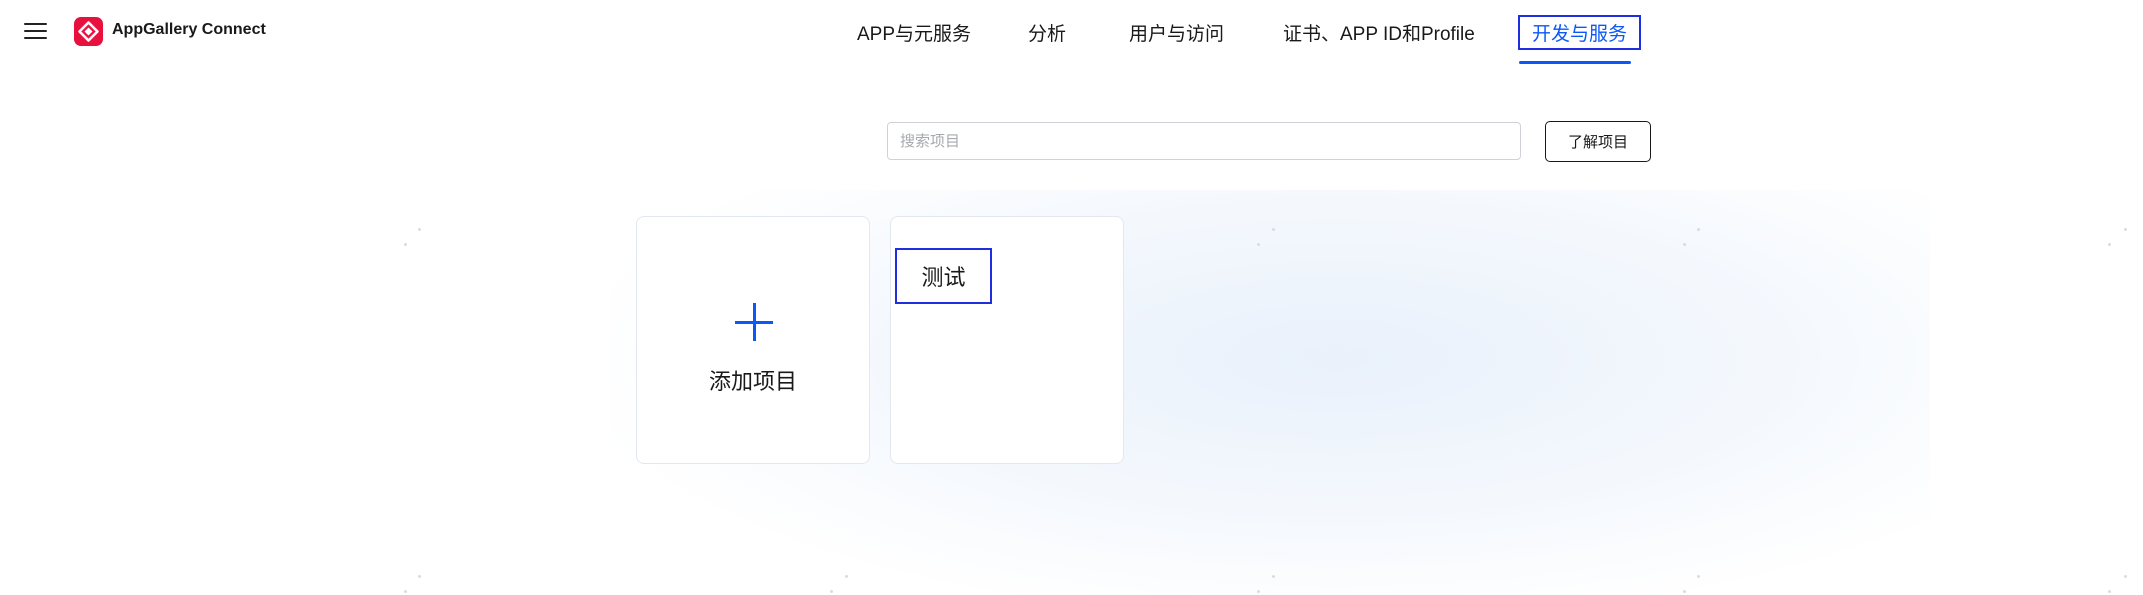 The height and width of the screenshot is (595, 2143). Describe the element at coordinates (88, 31) in the screenshot. I see `appgallery-logo-icon` at that location.